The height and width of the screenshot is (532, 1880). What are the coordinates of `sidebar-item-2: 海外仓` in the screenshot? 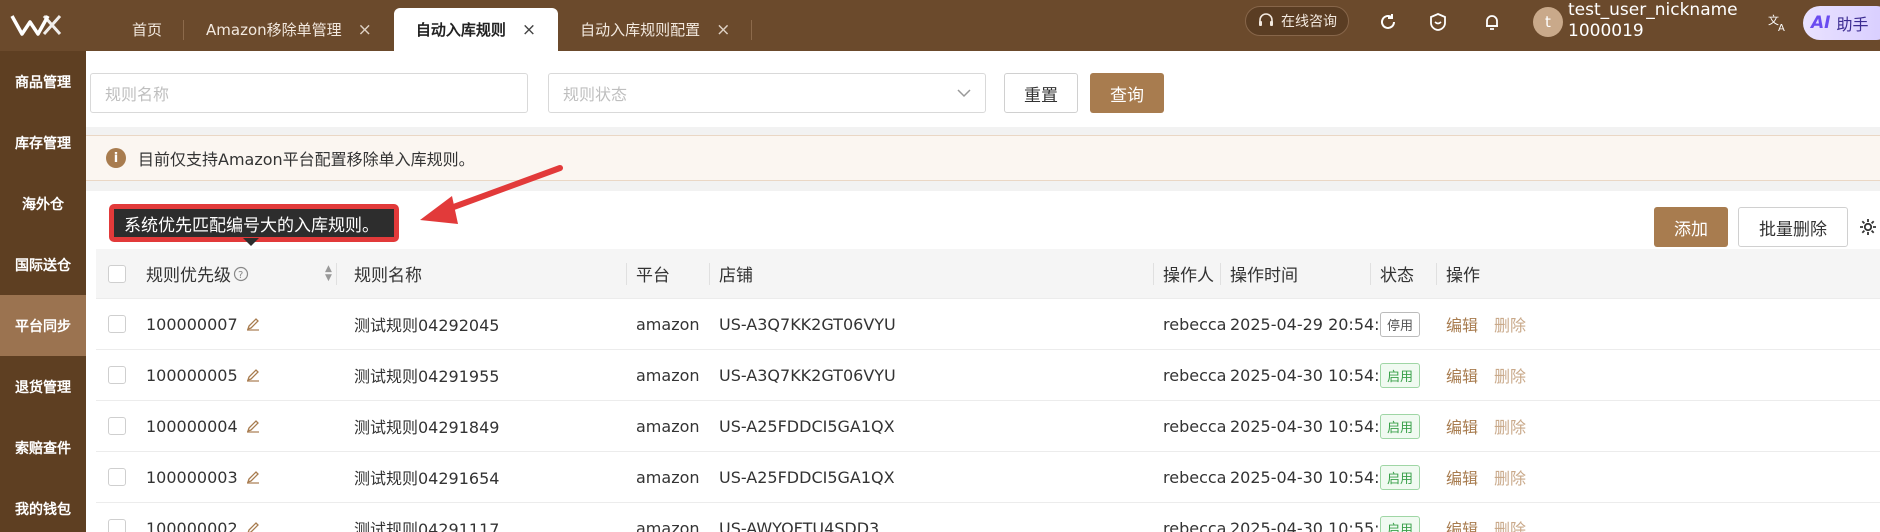 It's located at (43, 203).